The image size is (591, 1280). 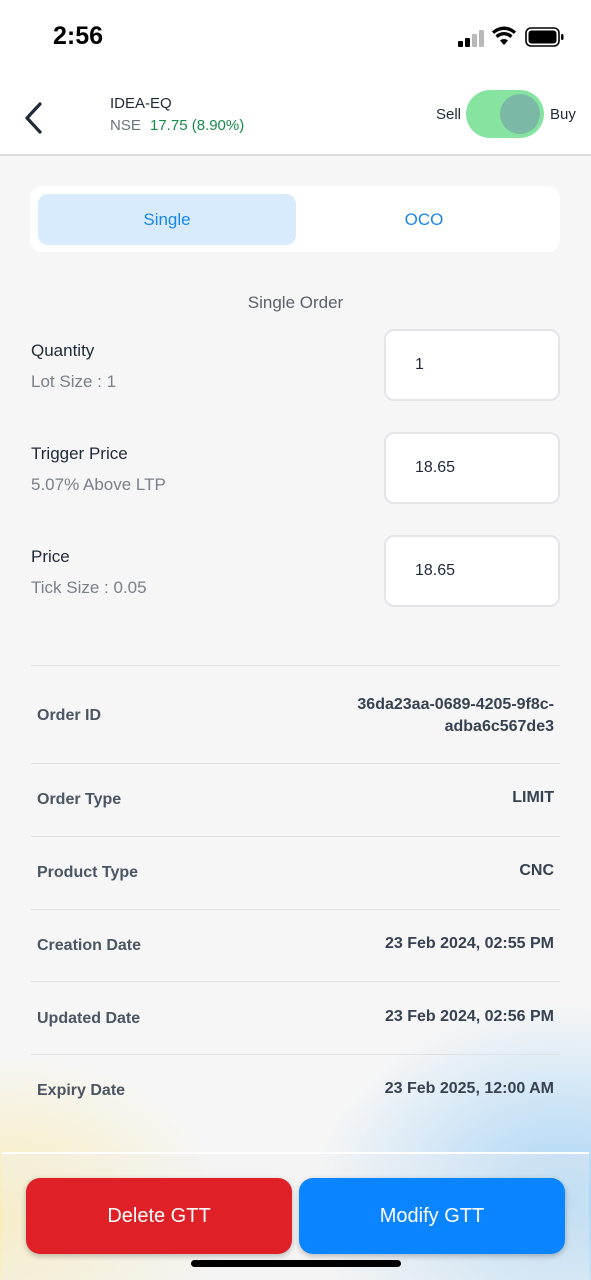 What do you see at coordinates (78, 36) in the screenshot?
I see `status-time: 2:56` at bounding box center [78, 36].